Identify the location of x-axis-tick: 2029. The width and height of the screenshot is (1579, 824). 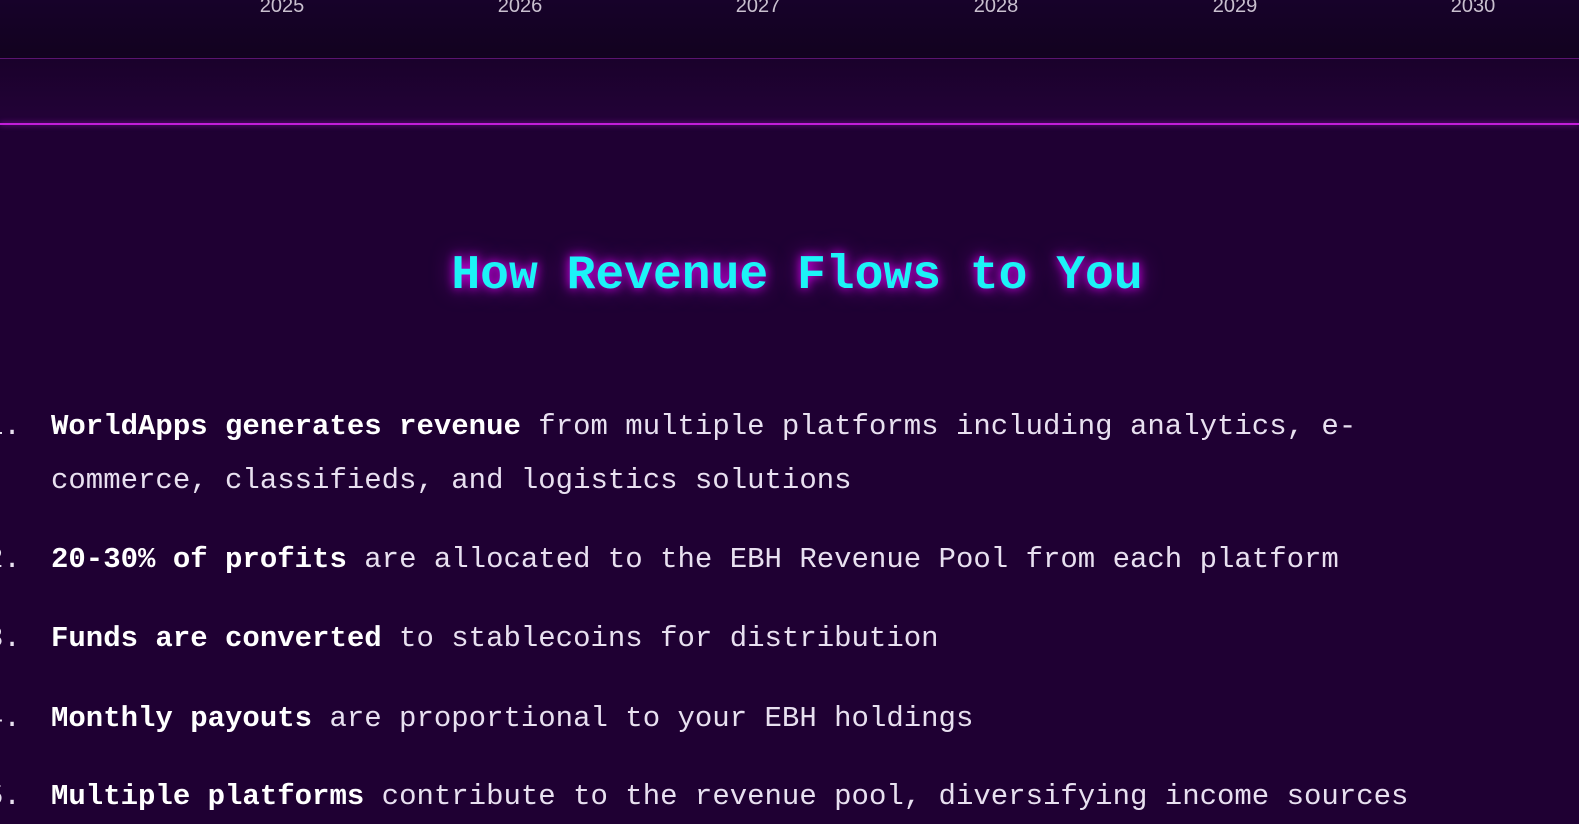
(1235, 8).